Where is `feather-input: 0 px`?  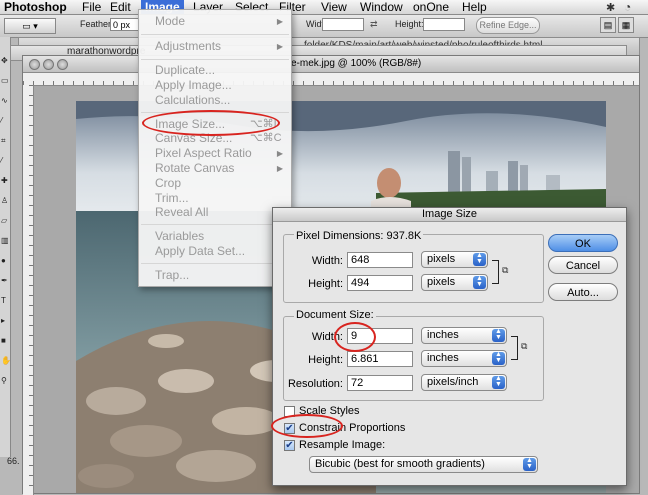
feather-input: 0 px is located at coordinates (125, 24).